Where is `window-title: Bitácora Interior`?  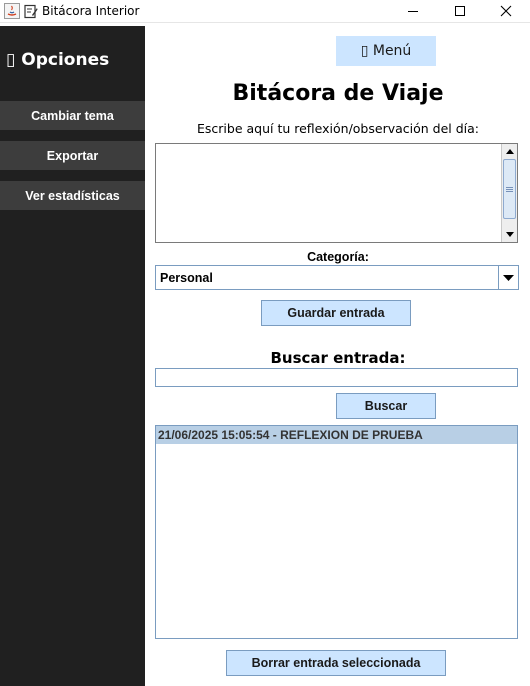 window-title: Bitácora Interior is located at coordinates (91, 11).